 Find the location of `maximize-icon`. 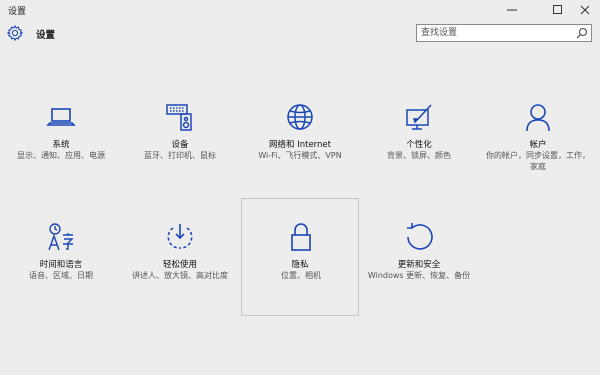

maximize-icon is located at coordinates (557, 9).